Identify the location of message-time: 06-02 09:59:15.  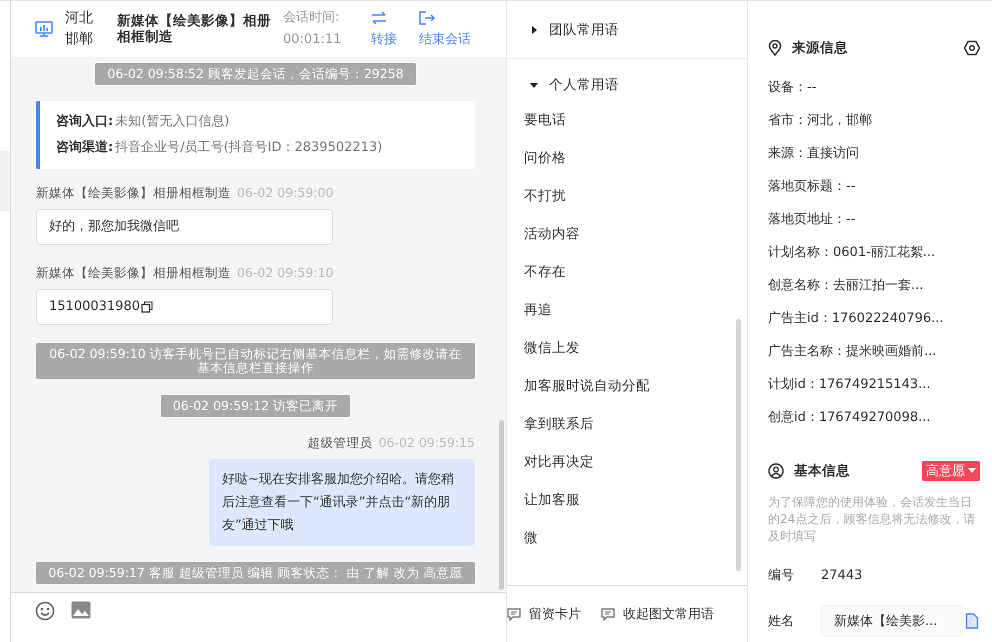
(426, 442).